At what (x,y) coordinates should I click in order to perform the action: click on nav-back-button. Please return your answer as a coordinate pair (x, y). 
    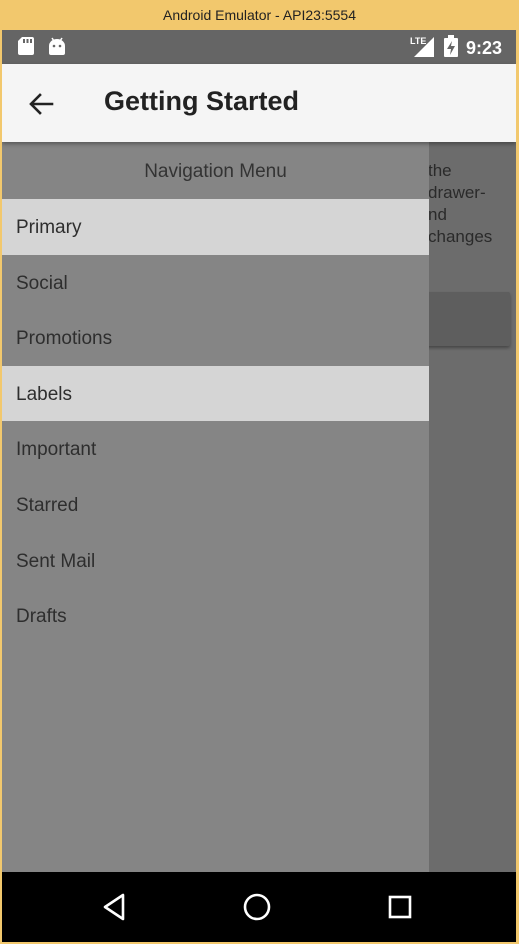
    Looking at the image, I should click on (116, 907).